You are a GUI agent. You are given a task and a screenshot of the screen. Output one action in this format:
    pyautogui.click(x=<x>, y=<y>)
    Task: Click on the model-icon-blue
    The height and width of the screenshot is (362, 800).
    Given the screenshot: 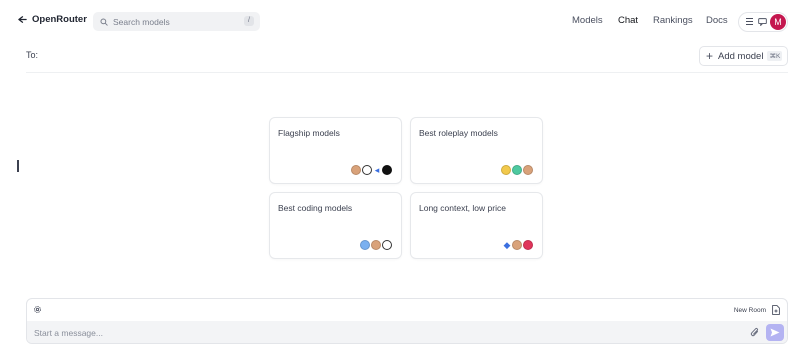 What is the action you would take?
    pyautogui.click(x=365, y=245)
    